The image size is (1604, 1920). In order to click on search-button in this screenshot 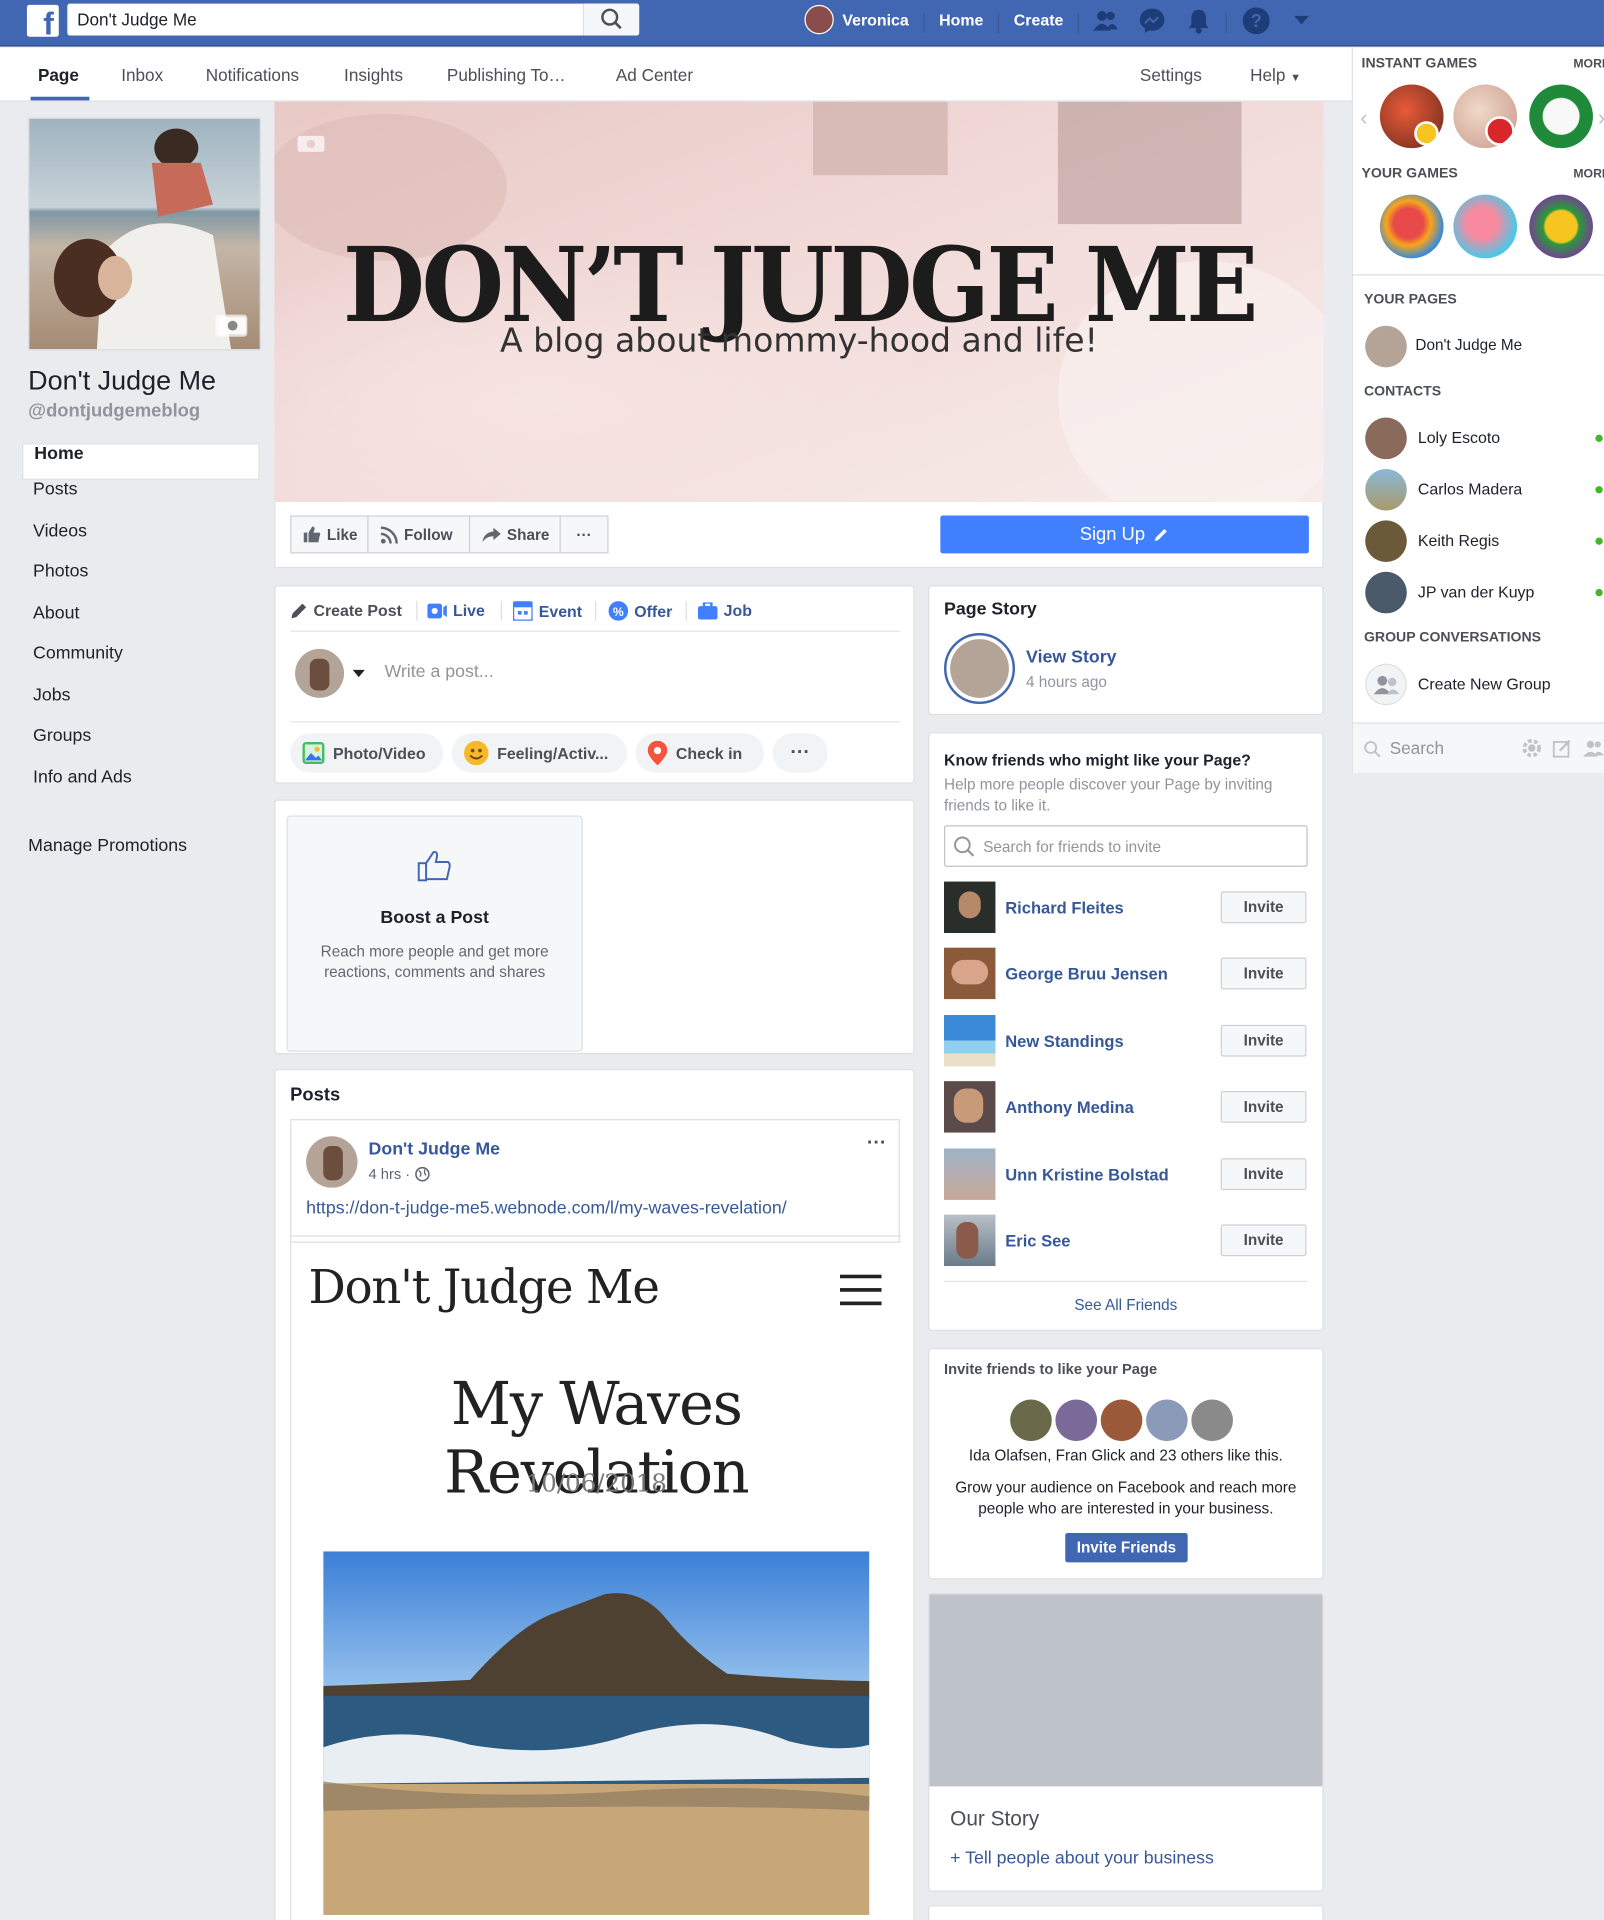, I will do `click(611, 19)`.